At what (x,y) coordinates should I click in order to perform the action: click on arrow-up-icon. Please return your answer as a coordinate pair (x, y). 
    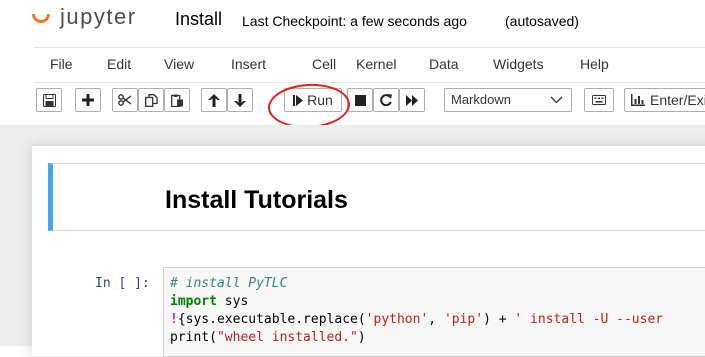
    Looking at the image, I should click on (214, 100).